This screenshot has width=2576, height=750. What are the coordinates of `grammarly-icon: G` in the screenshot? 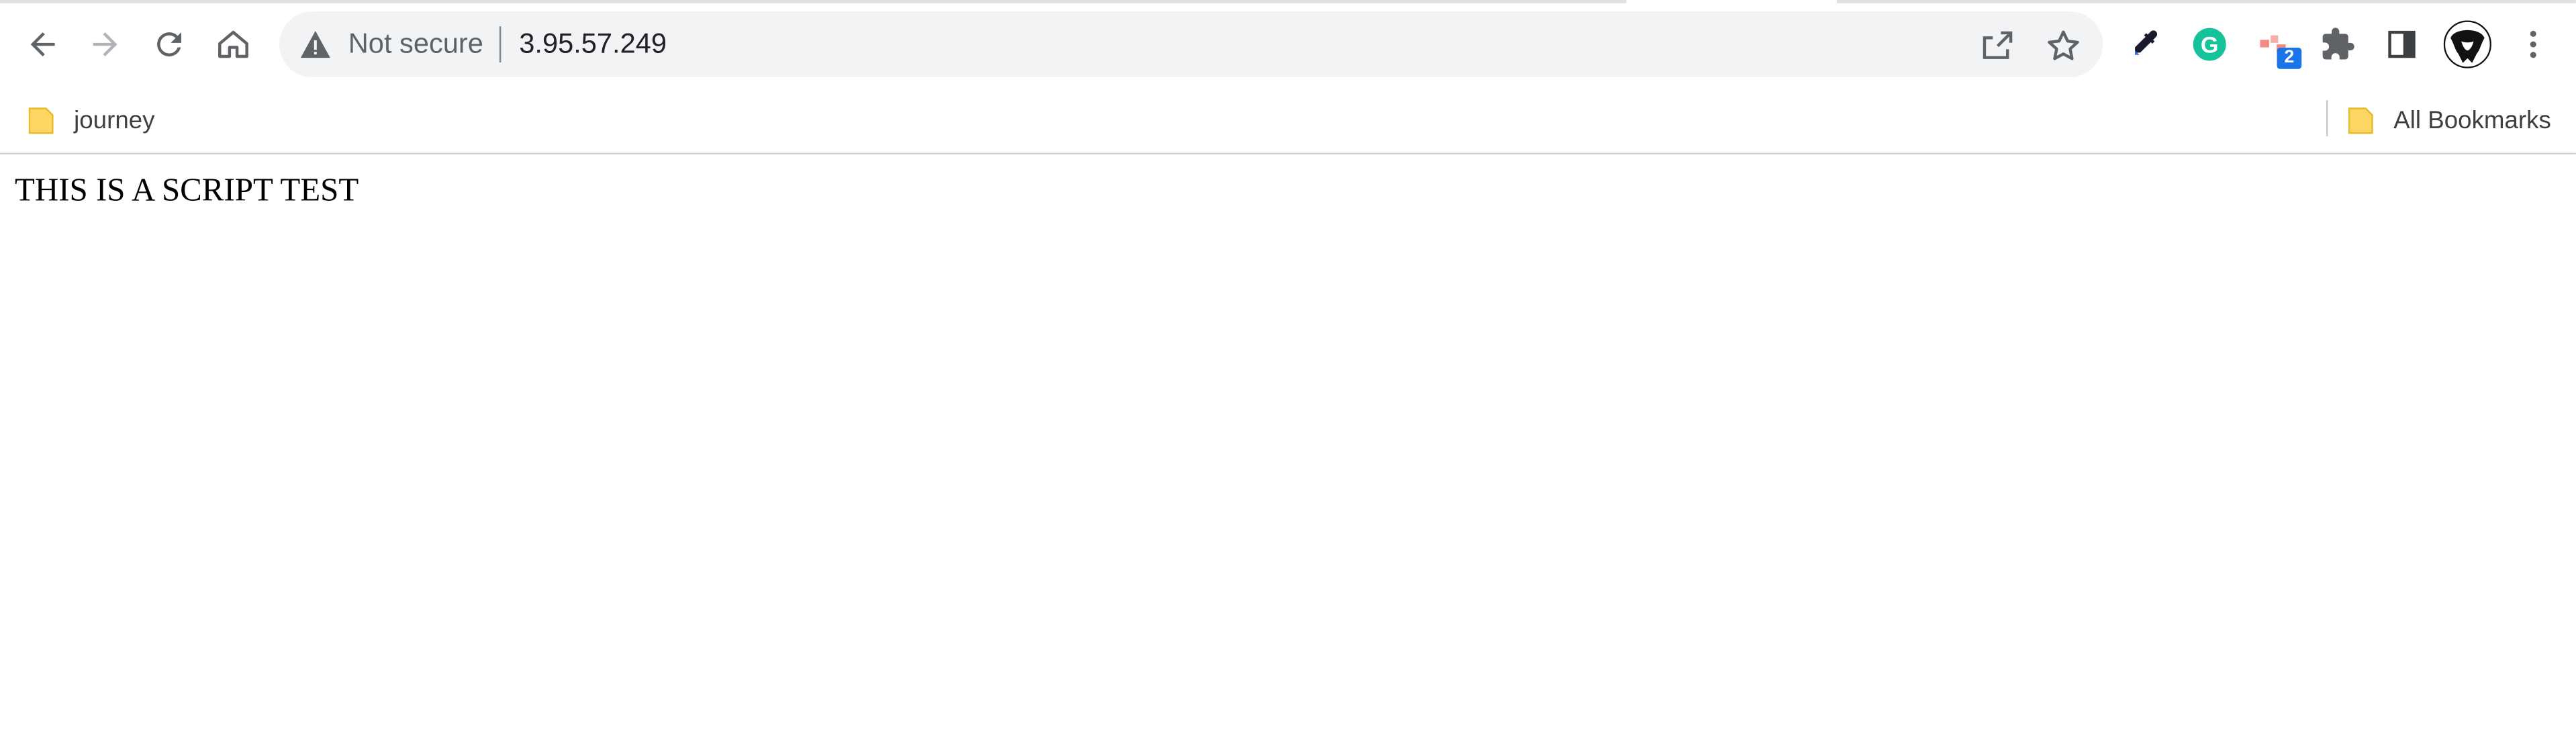 It's located at (2209, 45).